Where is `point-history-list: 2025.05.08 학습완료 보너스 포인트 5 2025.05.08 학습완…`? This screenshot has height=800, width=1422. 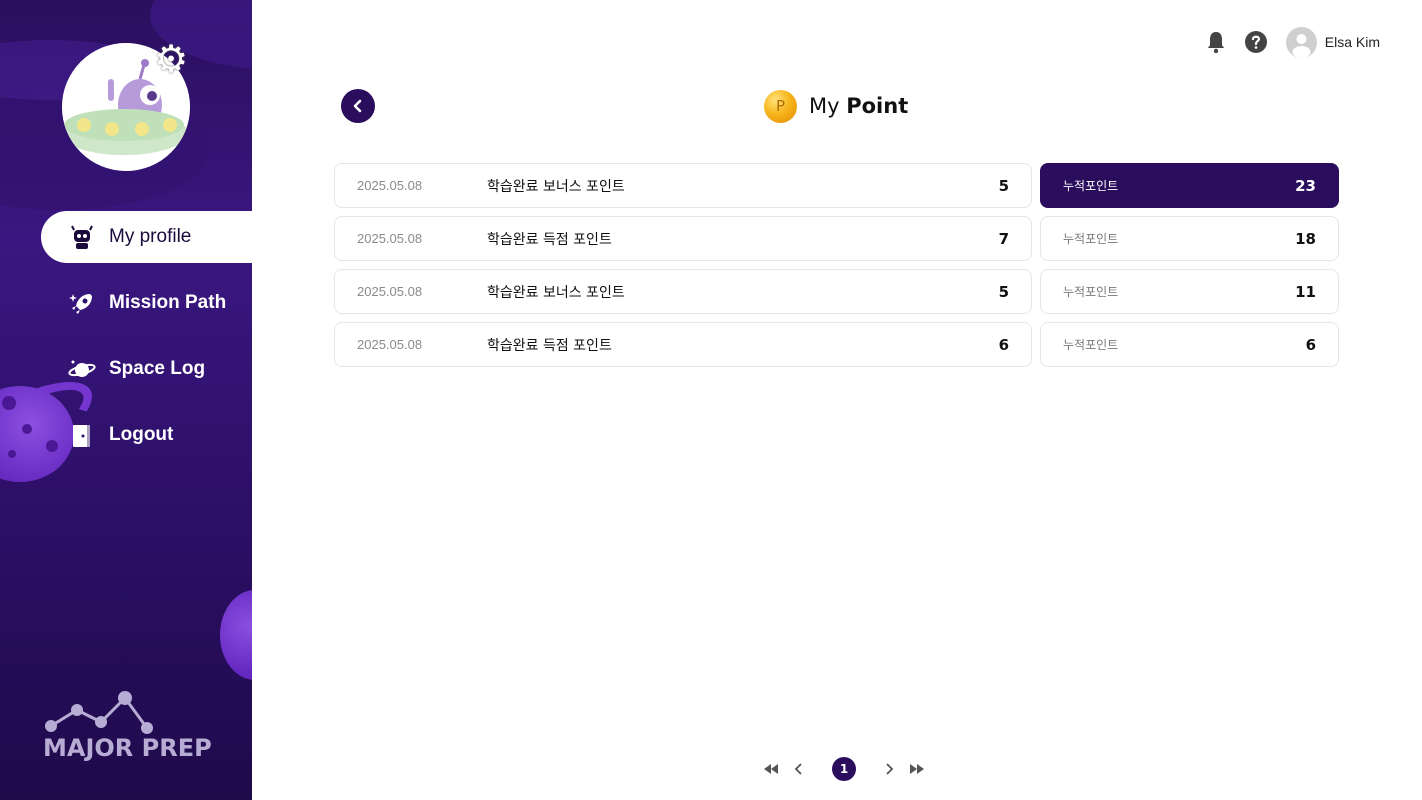 point-history-list: 2025.05.08 학습완료 보너스 포인트 5 2025.05.08 학습완… is located at coordinates (683, 269).